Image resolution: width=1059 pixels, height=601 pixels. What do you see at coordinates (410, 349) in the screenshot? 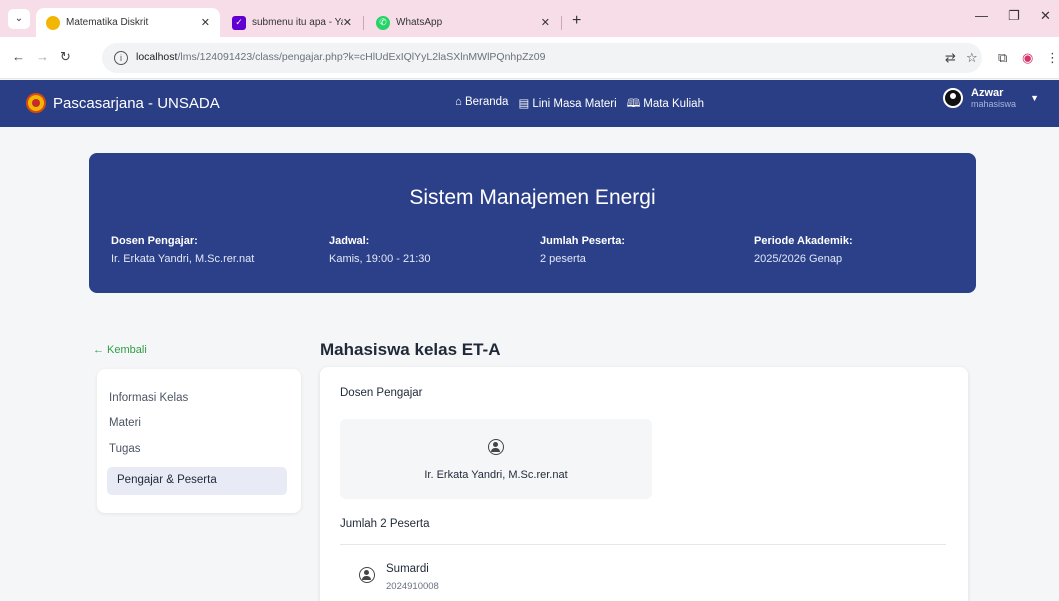
I see `page-title: Mahasiswa kelas ET-A` at bounding box center [410, 349].